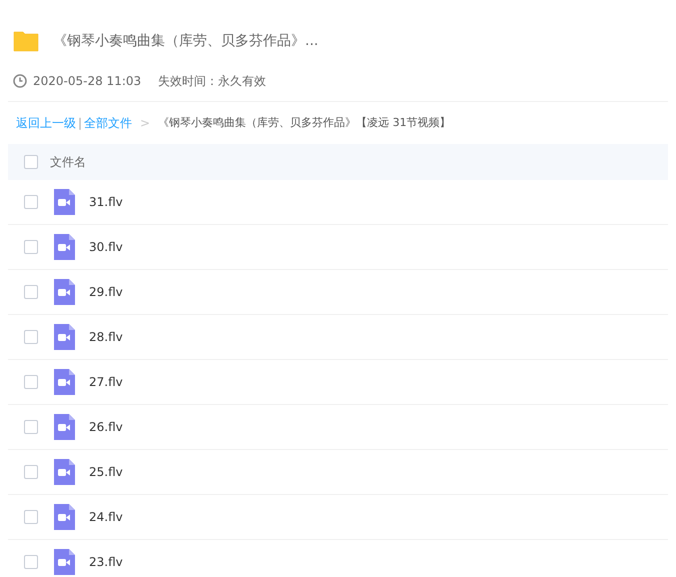  I want to click on folder-icon, so click(26, 41).